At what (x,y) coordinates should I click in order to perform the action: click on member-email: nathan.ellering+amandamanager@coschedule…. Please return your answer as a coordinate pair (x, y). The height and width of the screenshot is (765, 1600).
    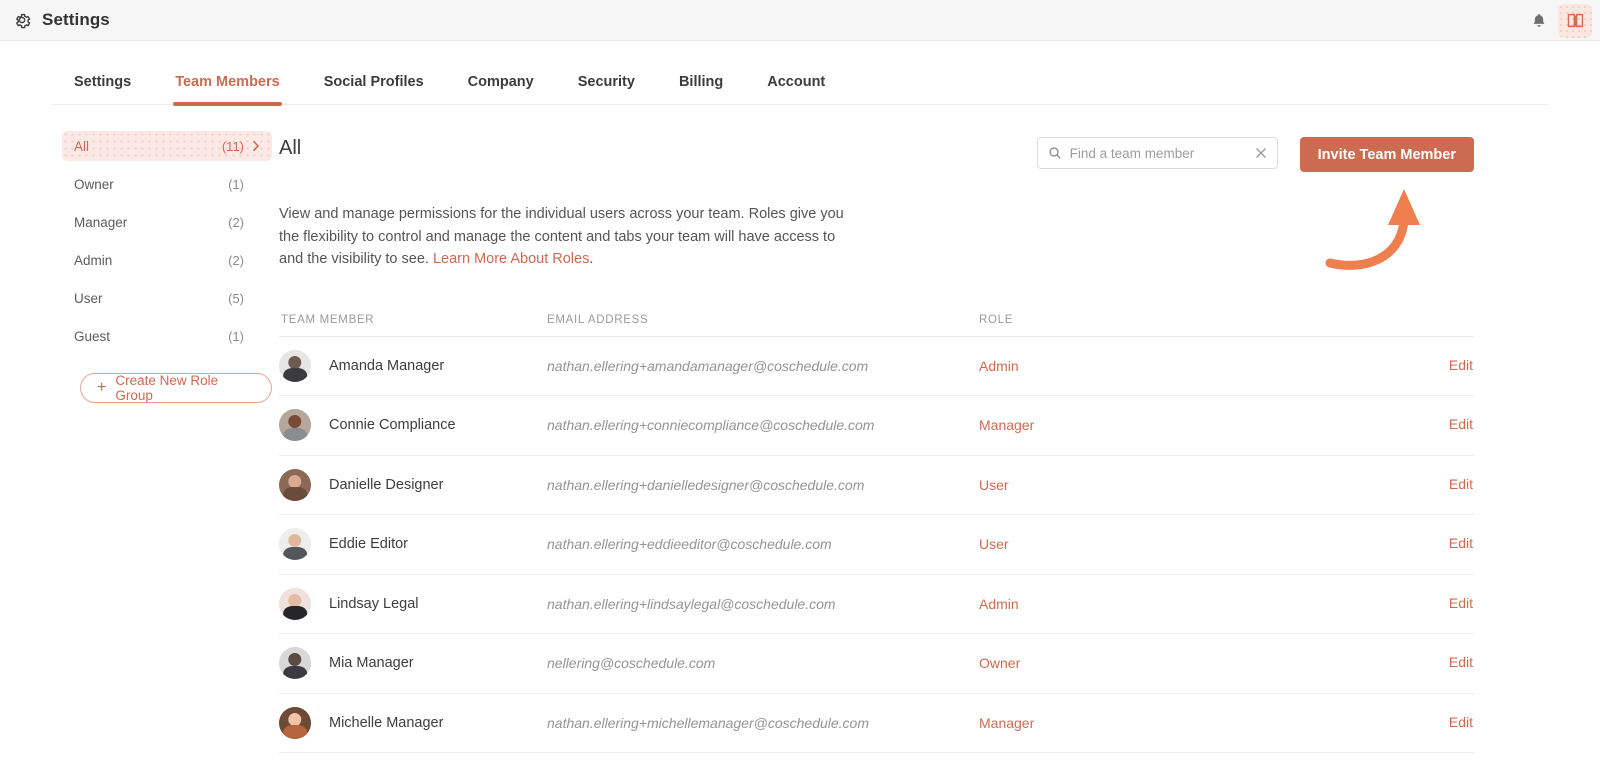
    Looking at the image, I should click on (708, 365).